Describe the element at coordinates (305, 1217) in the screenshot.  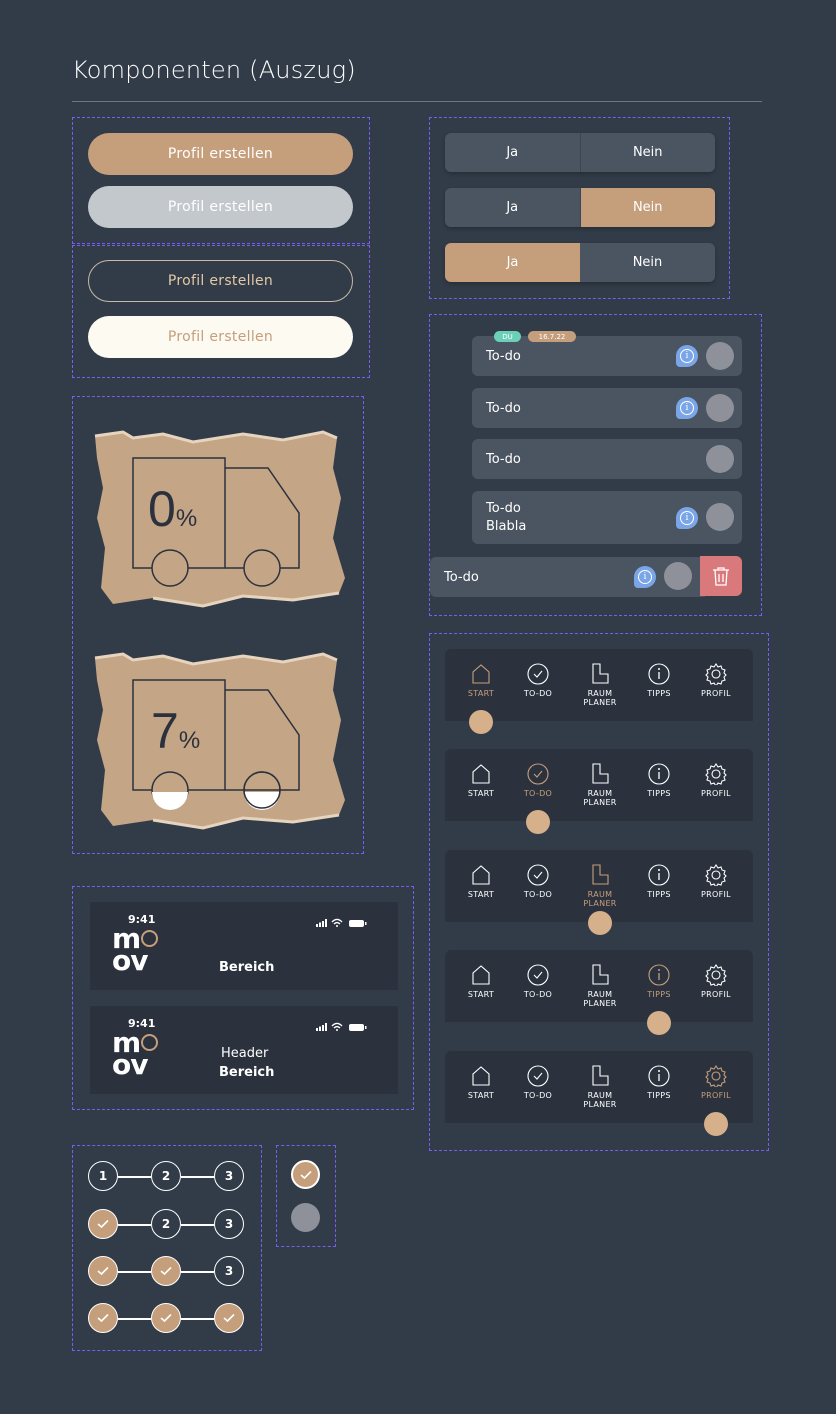
I see `radio-unchecked` at that location.